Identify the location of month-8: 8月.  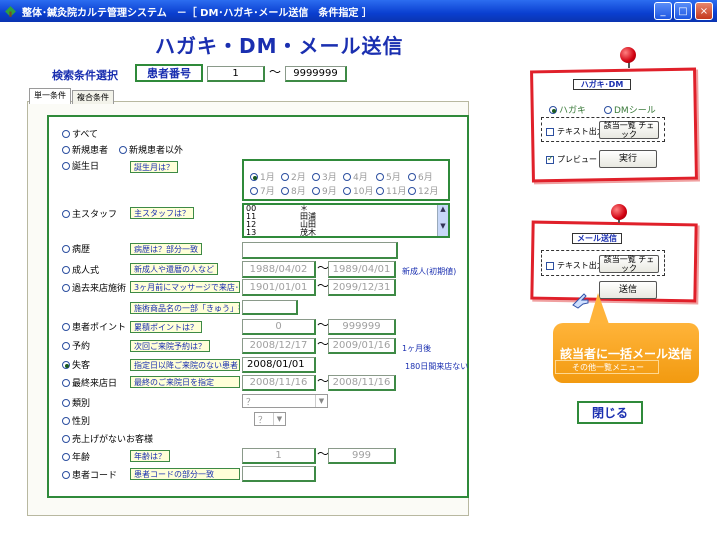
(293, 190).